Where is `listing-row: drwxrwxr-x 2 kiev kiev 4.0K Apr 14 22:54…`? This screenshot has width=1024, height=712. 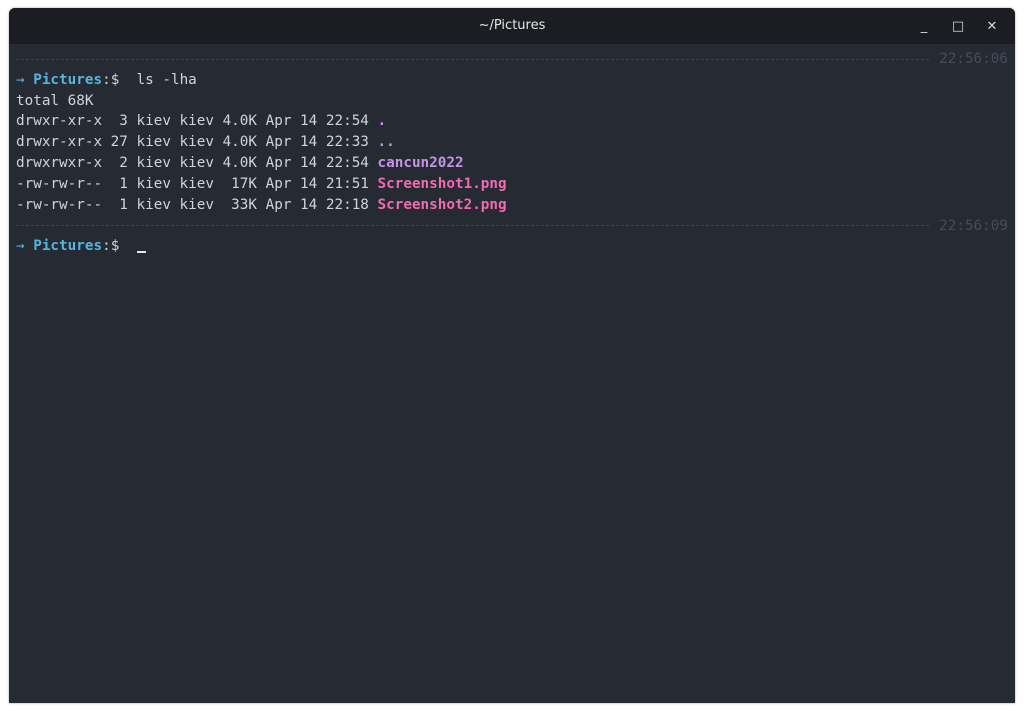 listing-row: drwxrwxr-x 2 kiev kiev 4.0K Apr 14 22:54… is located at coordinates (512, 163).